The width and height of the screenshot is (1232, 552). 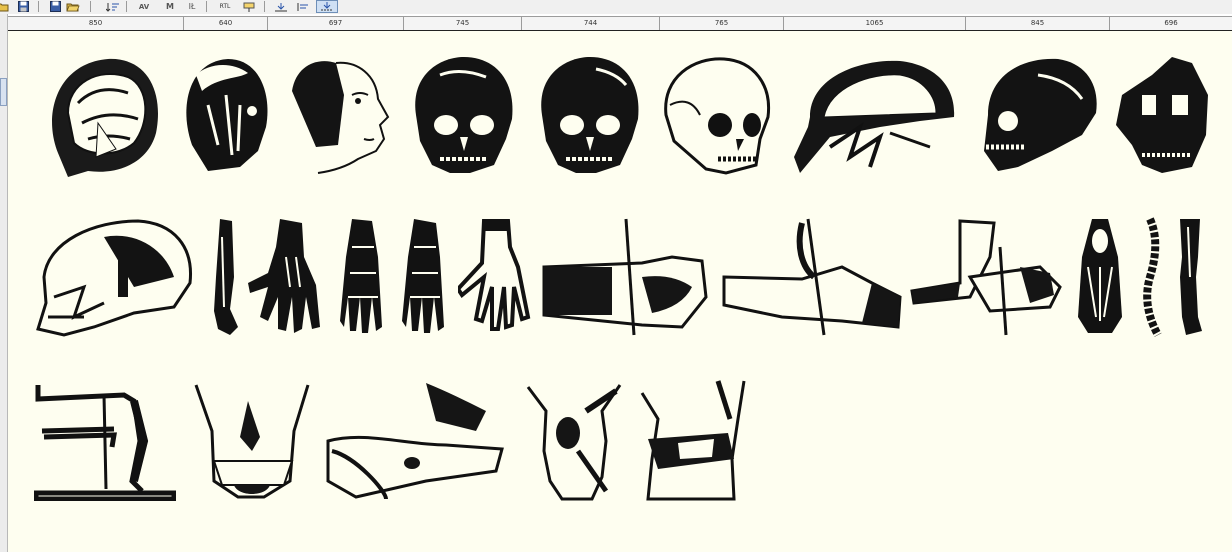 What do you see at coordinates (1190, 277) in the screenshot?
I see `glyph-leg` at bounding box center [1190, 277].